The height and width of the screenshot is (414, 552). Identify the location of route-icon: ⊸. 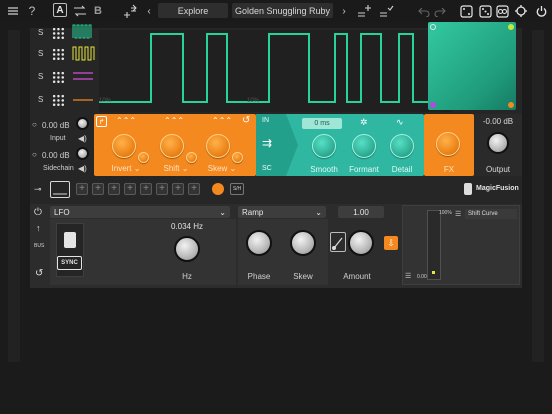
(38, 189).